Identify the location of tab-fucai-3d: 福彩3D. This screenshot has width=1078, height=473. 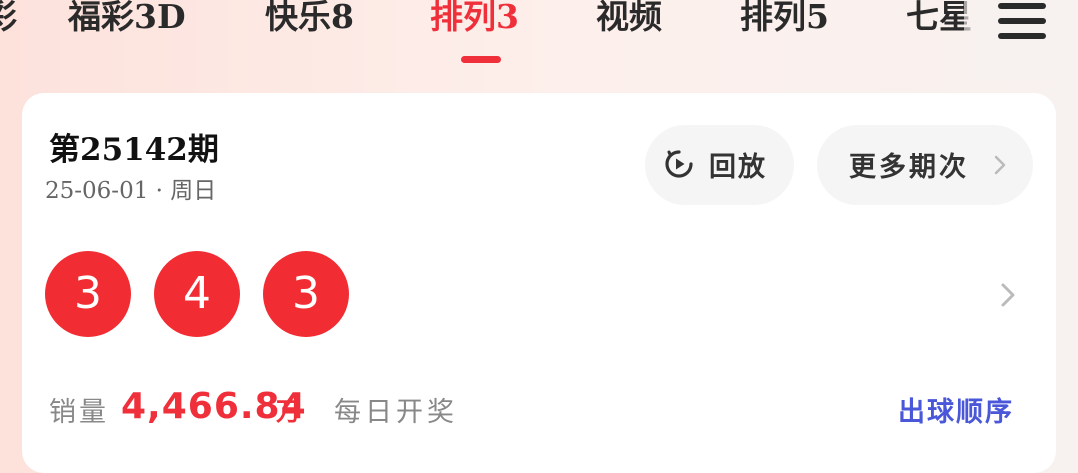
(127, 20).